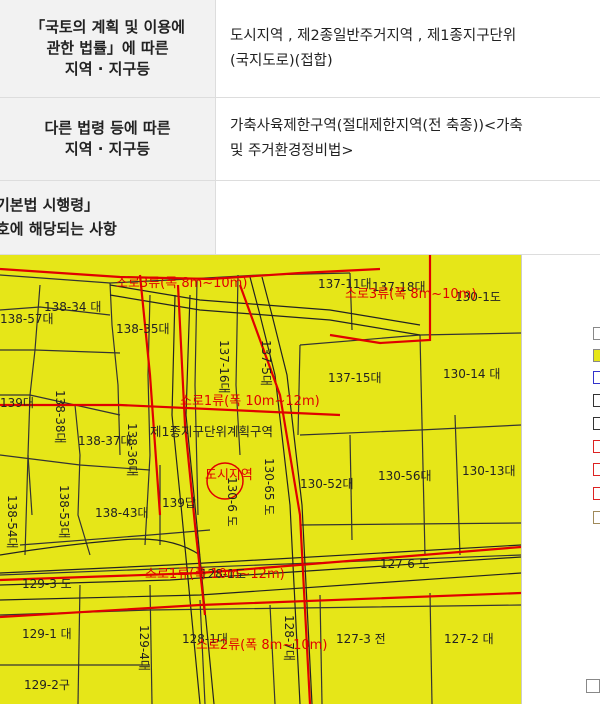  I want to click on parcel-label: 138-37대, so click(105, 441).